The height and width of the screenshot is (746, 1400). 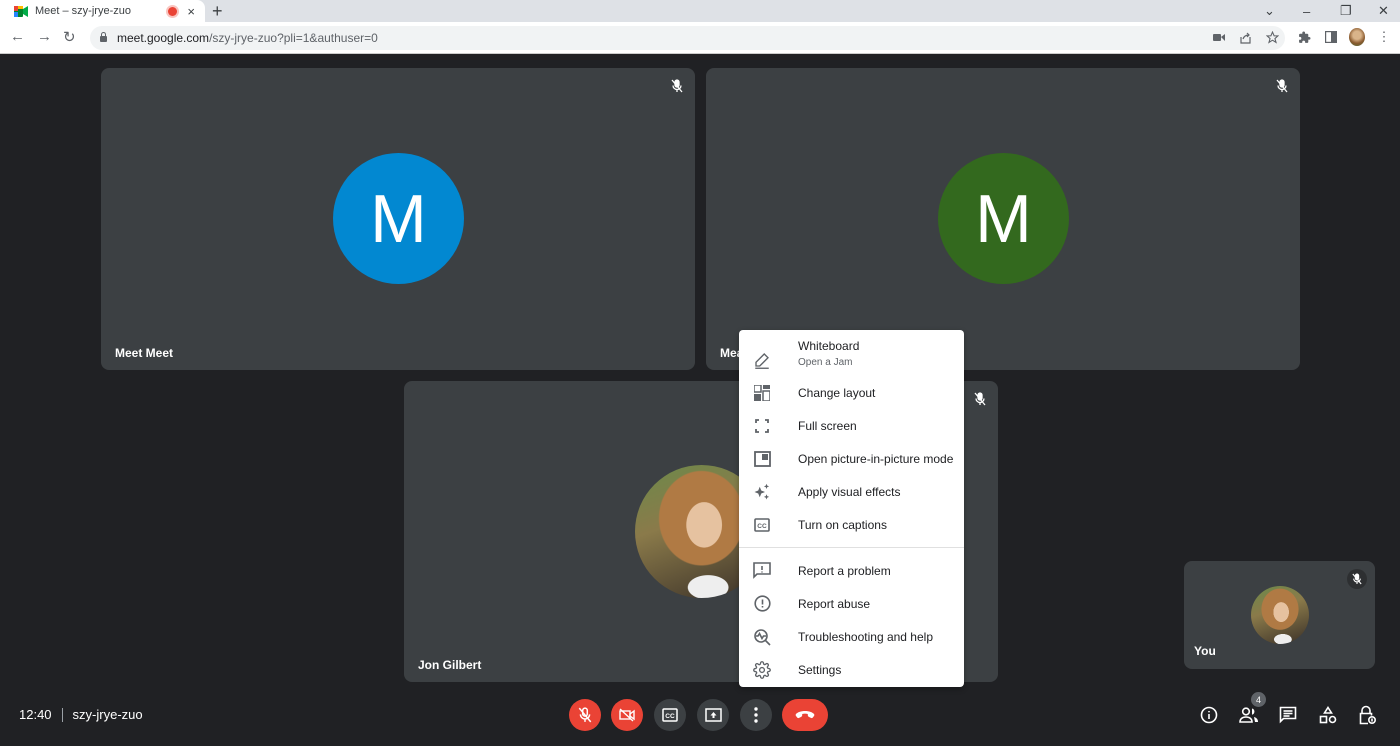 What do you see at coordinates (62, 714) in the screenshot?
I see `divider` at bounding box center [62, 714].